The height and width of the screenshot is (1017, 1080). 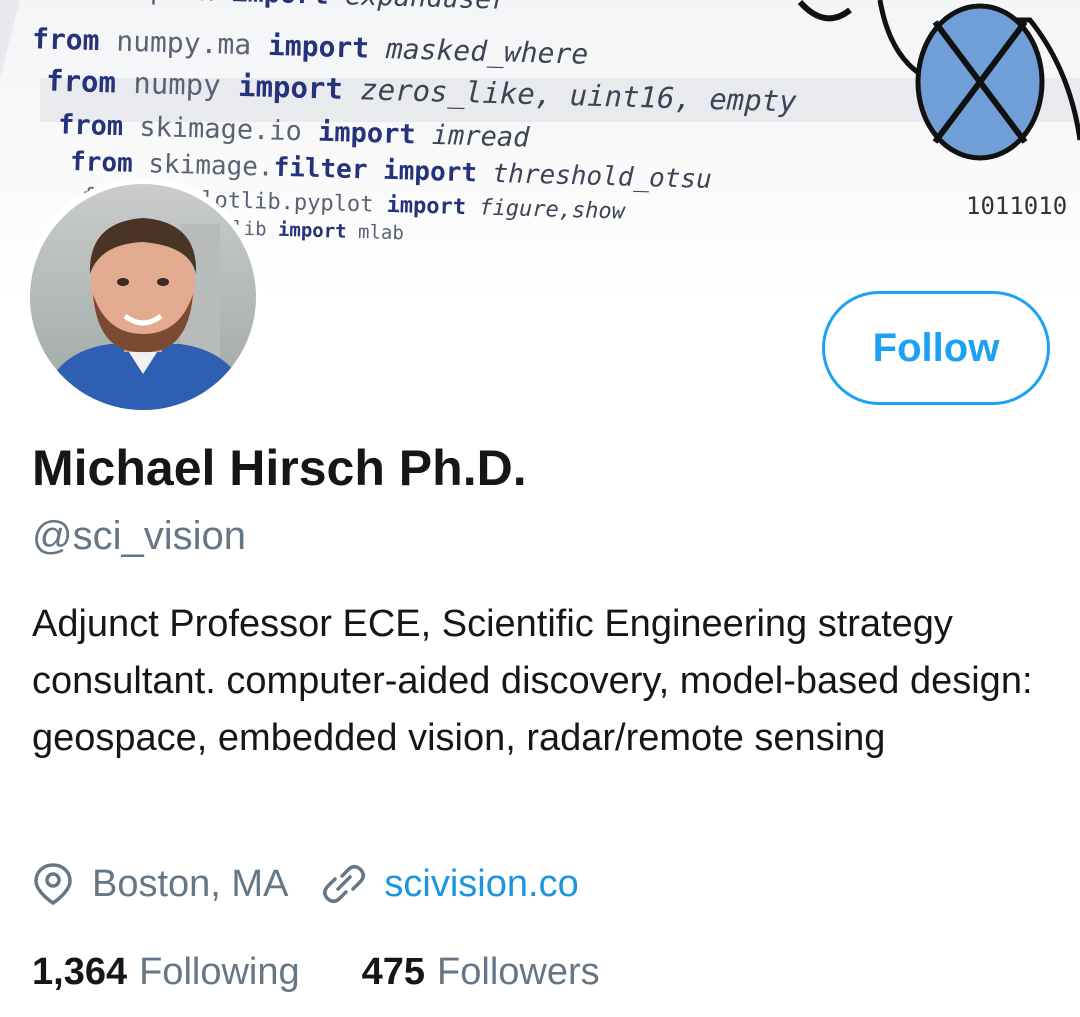 I want to click on followers-count: 475, so click(x=393, y=971).